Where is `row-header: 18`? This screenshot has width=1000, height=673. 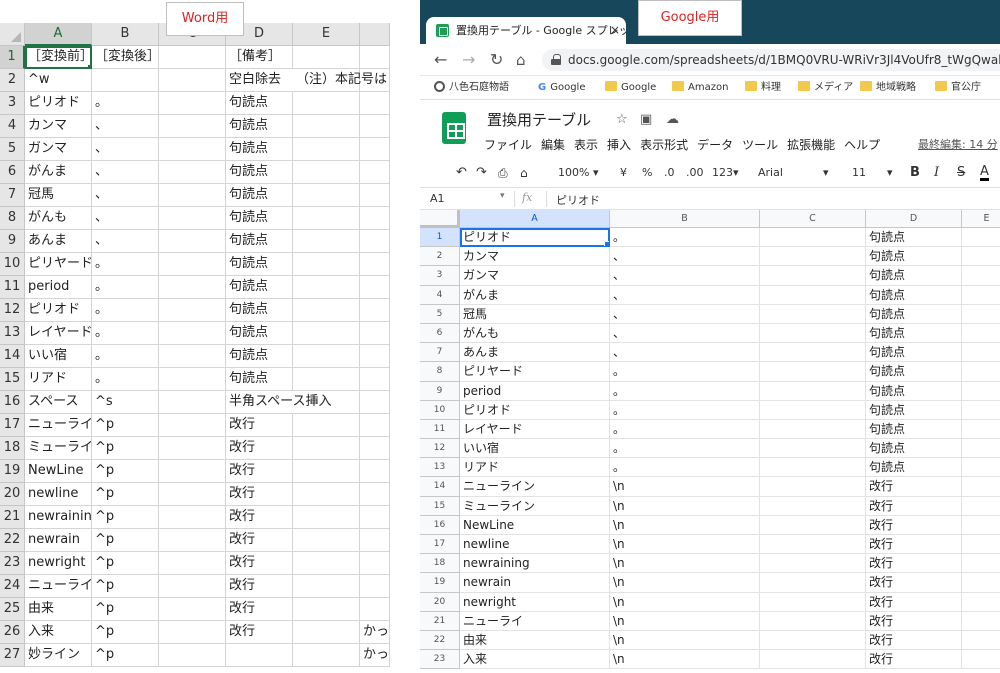 row-header: 18 is located at coordinates (12, 448).